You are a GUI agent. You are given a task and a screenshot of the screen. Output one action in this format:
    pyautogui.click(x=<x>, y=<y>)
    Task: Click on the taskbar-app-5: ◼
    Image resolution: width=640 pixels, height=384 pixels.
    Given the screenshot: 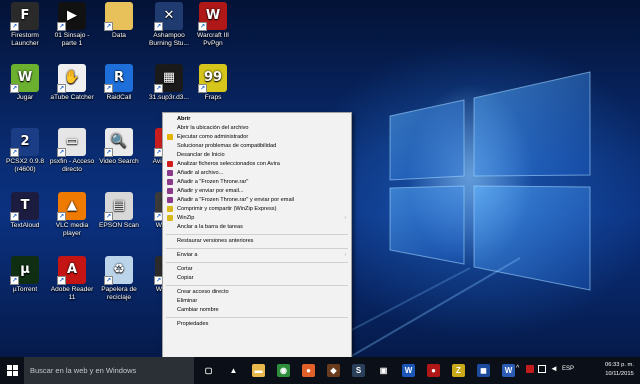 What is the action you would take?
    pyautogui.click(x=483, y=370)
    